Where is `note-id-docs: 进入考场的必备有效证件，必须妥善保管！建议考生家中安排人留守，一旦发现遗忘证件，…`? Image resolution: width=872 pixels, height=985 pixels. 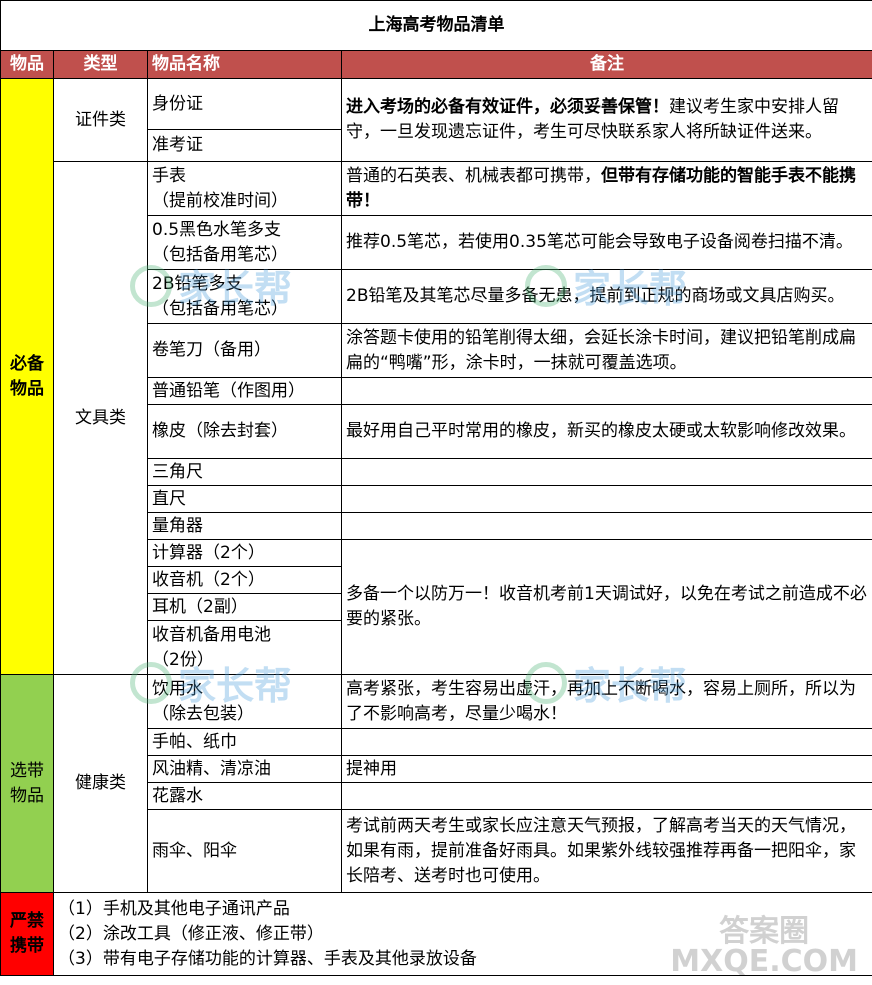
note-id-docs: 进入考场的必备有效证件，必须妥善保管！建议考生家中安排人留守，一旦发现遗忘证件，… is located at coordinates (606, 120).